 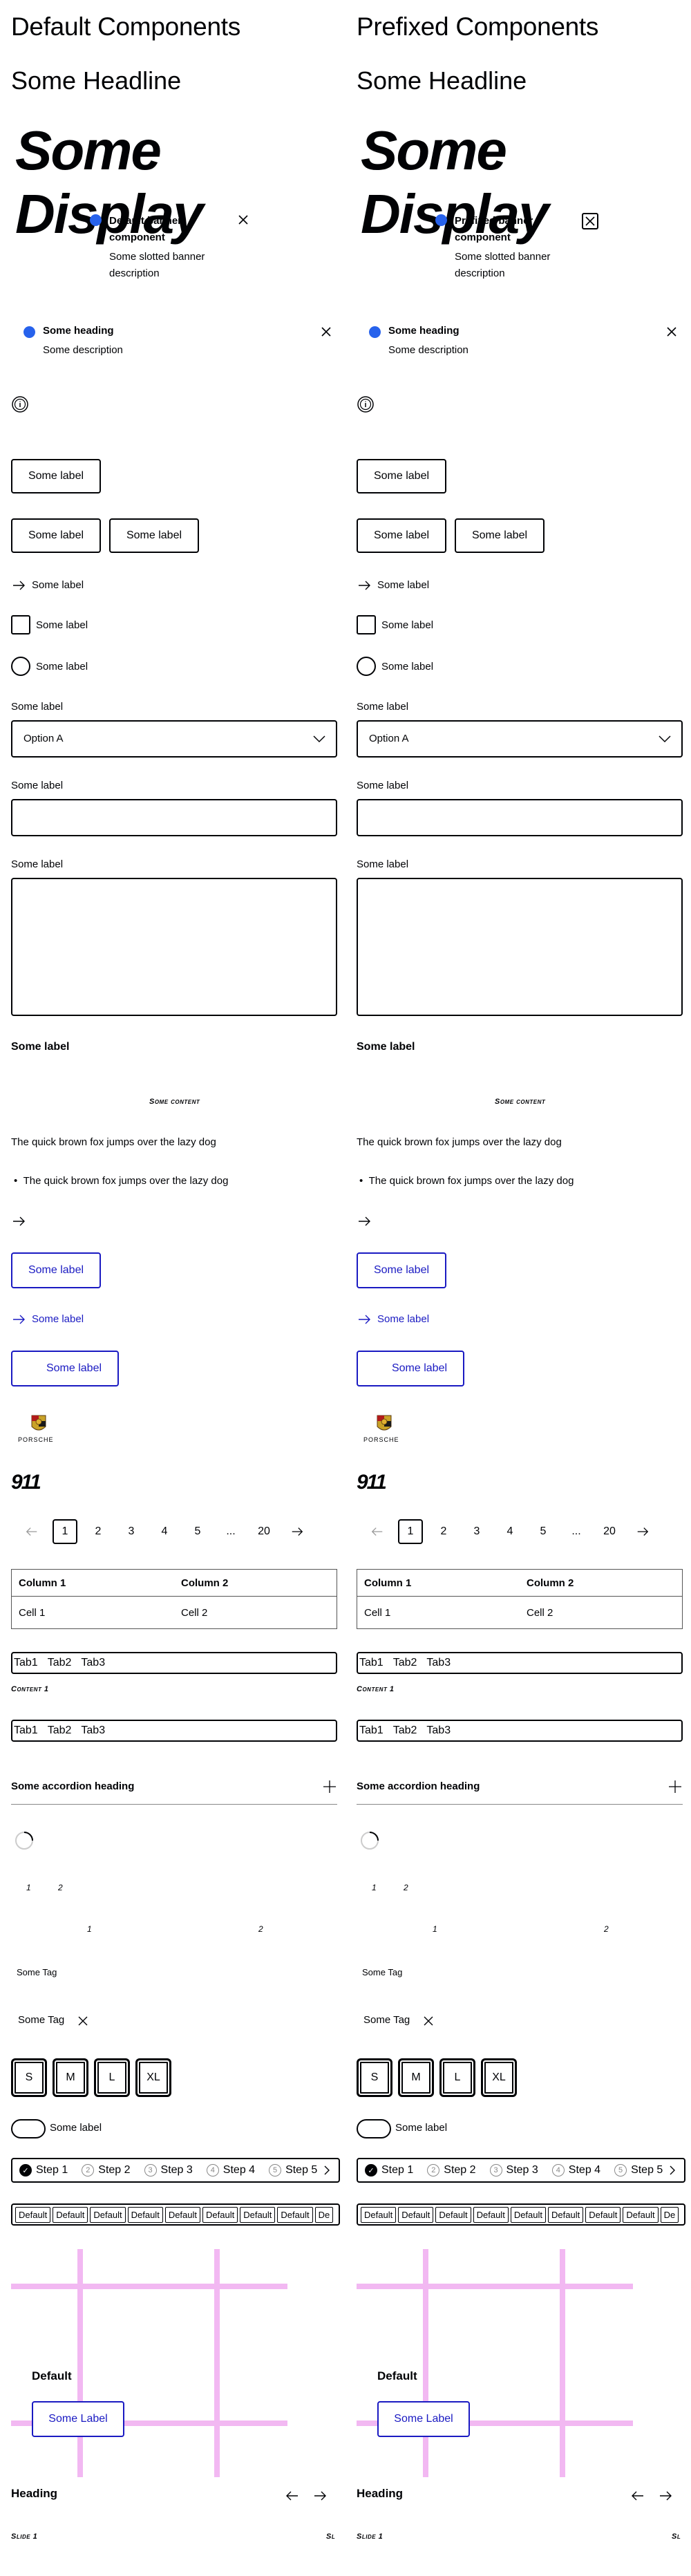 What do you see at coordinates (131, 1531) in the screenshot?
I see `page-3: 3` at bounding box center [131, 1531].